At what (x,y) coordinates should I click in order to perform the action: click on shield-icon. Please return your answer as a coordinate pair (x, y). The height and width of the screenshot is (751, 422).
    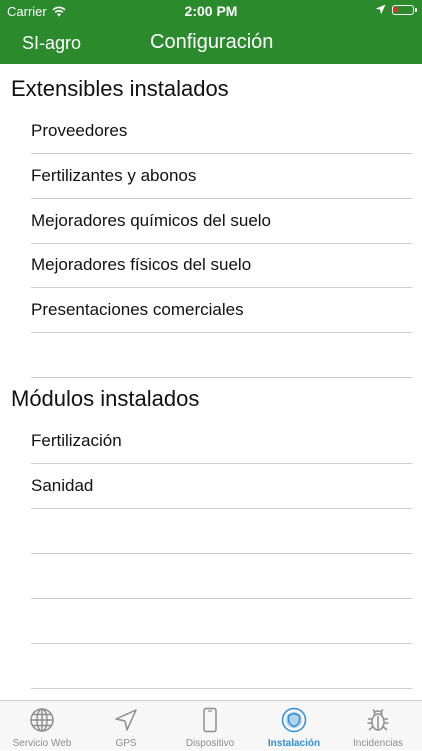
    Looking at the image, I should click on (294, 720).